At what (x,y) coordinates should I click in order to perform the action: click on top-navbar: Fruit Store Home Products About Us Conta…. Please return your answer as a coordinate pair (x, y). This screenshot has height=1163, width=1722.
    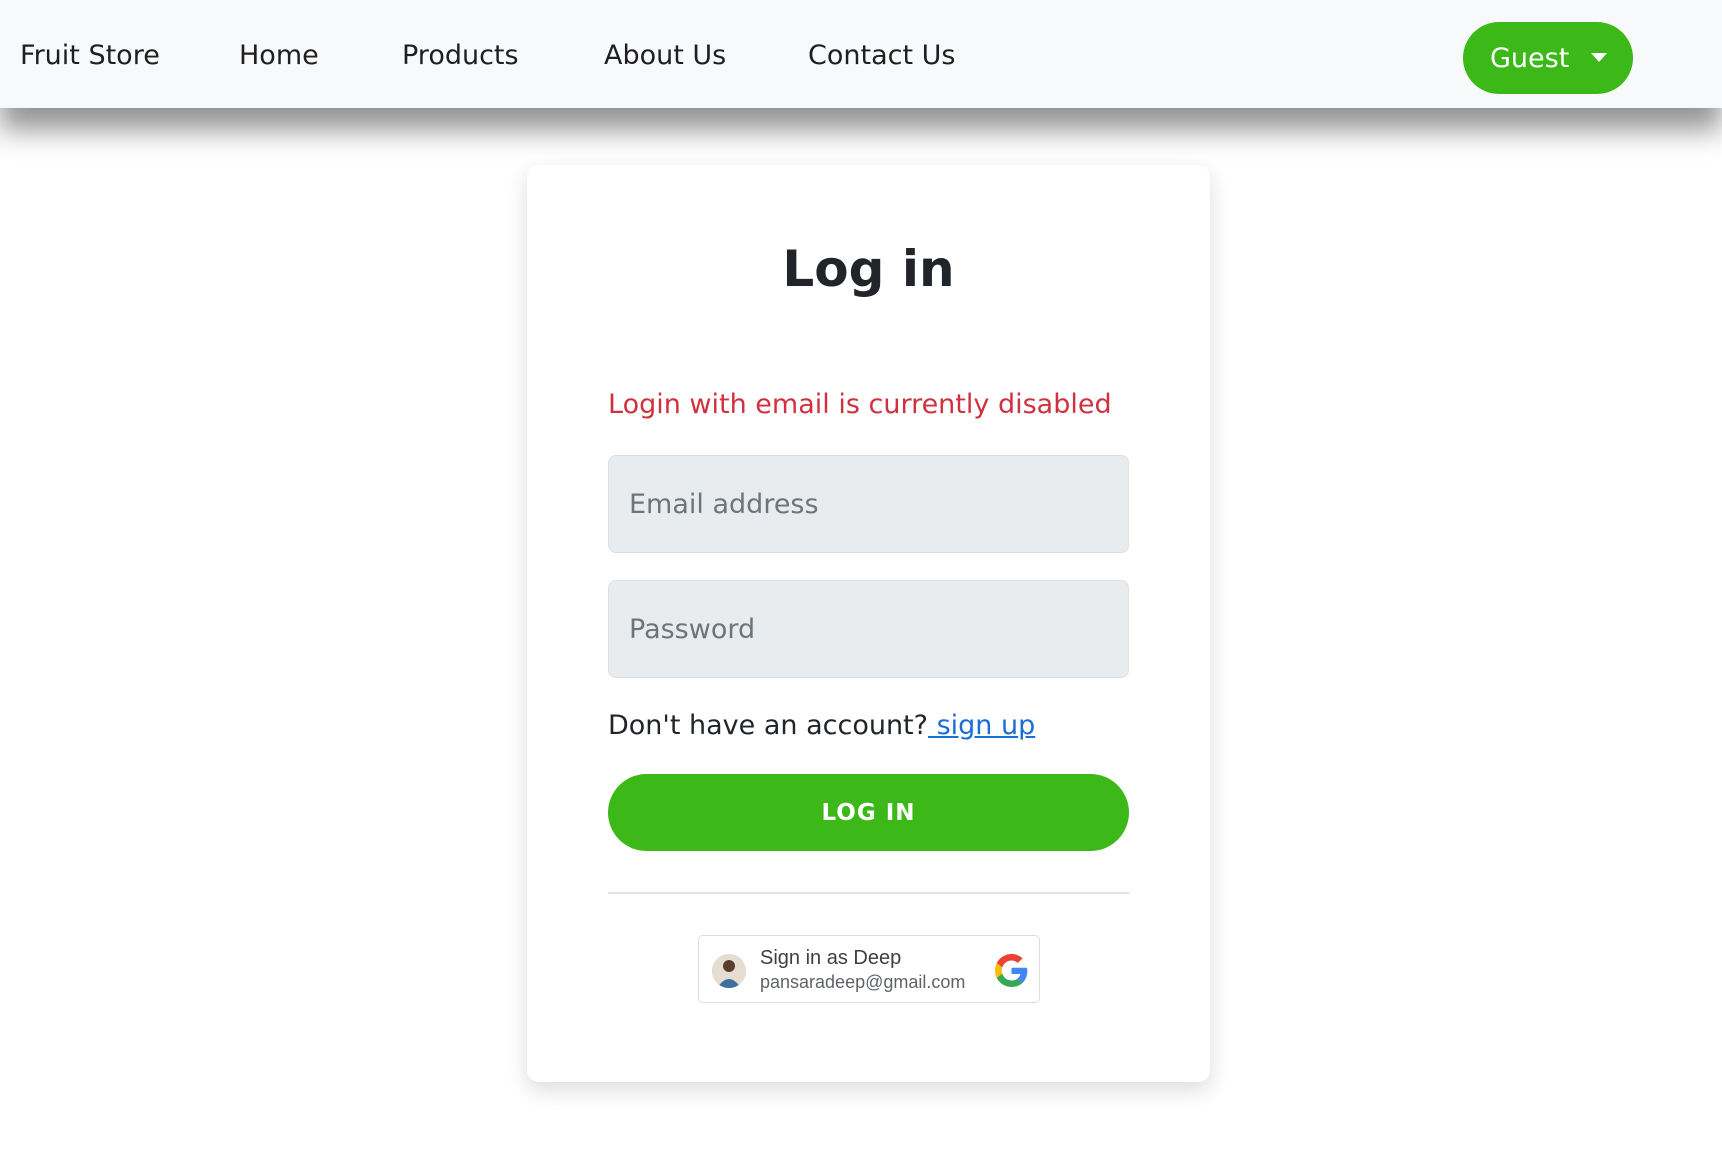
    Looking at the image, I should click on (861, 54).